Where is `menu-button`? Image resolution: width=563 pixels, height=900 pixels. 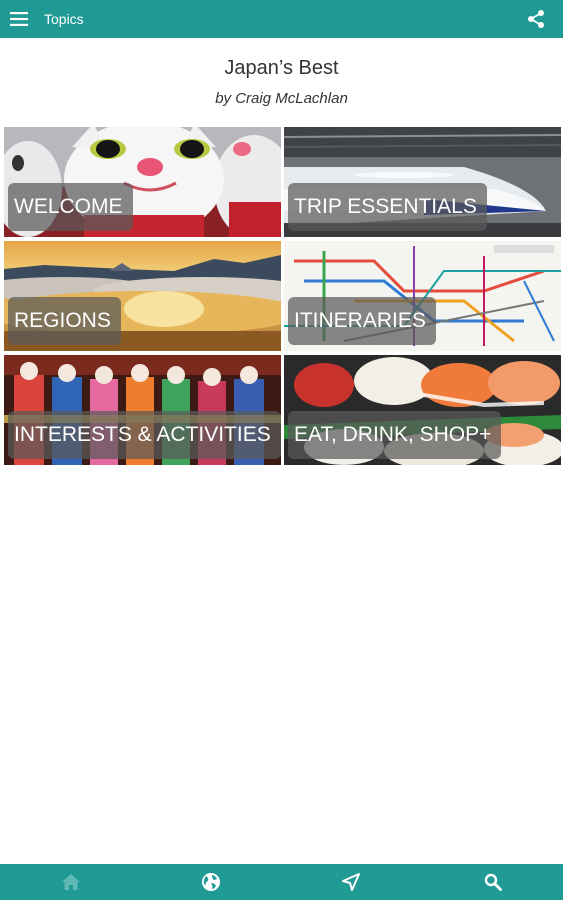 menu-button is located at coordinates (19, 19).